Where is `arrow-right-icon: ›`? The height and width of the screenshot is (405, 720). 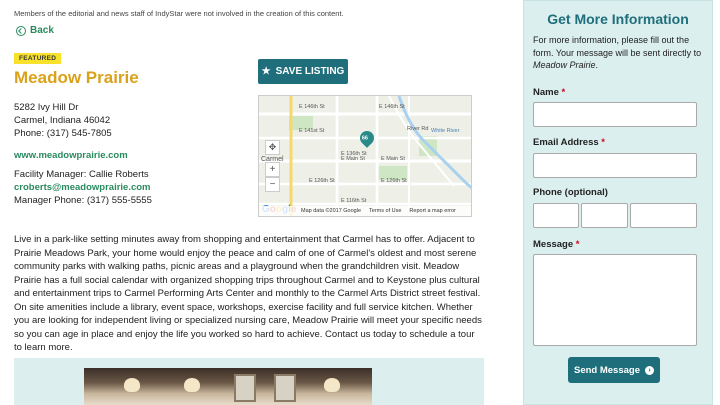
arrow-right-icon: › is located at coordinates (649, 370).